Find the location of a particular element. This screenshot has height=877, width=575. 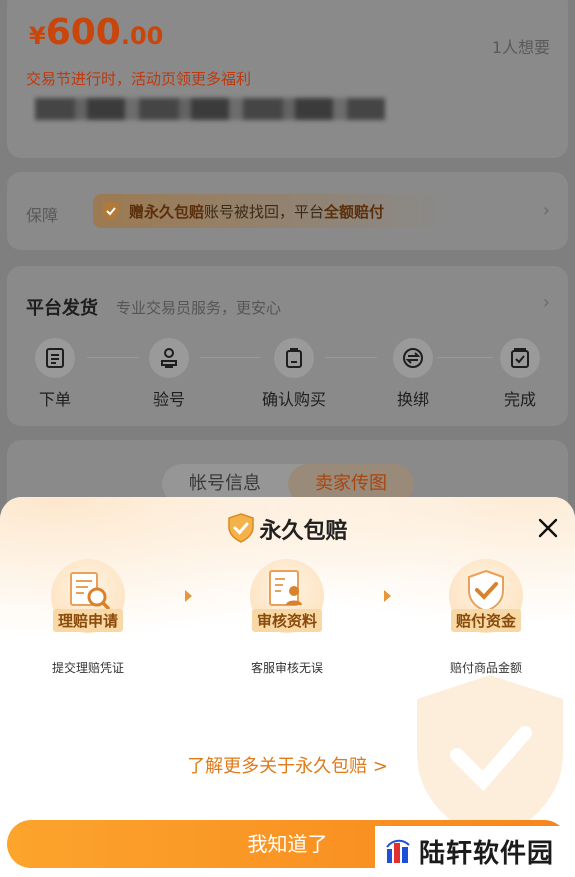

complete-icon is located at coordinates (520, 358).